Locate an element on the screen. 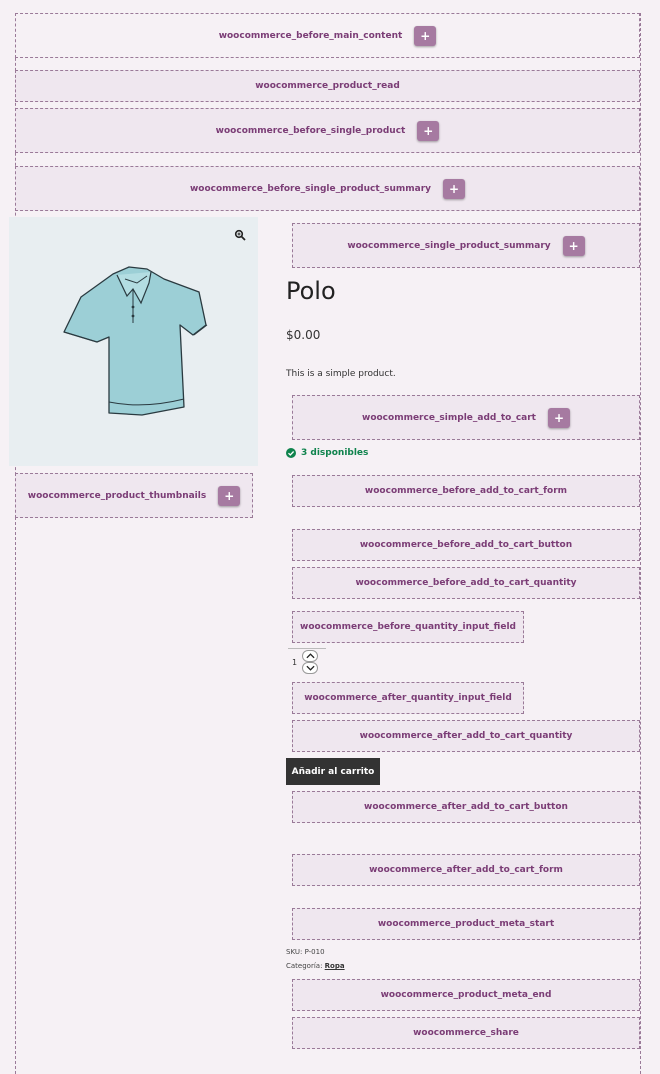  product-price: $0.00 is located at coordinates (303, 335).